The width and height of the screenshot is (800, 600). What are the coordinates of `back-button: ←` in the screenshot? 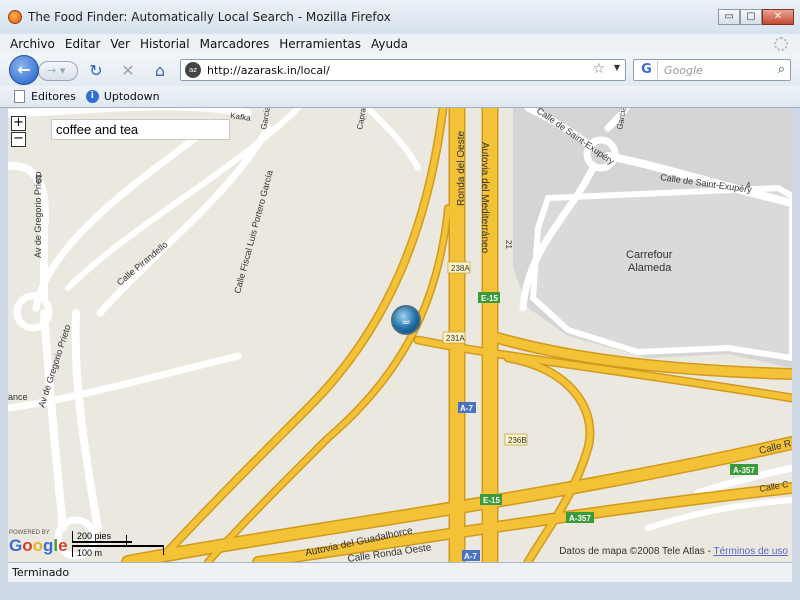 It's located at (24, 70).